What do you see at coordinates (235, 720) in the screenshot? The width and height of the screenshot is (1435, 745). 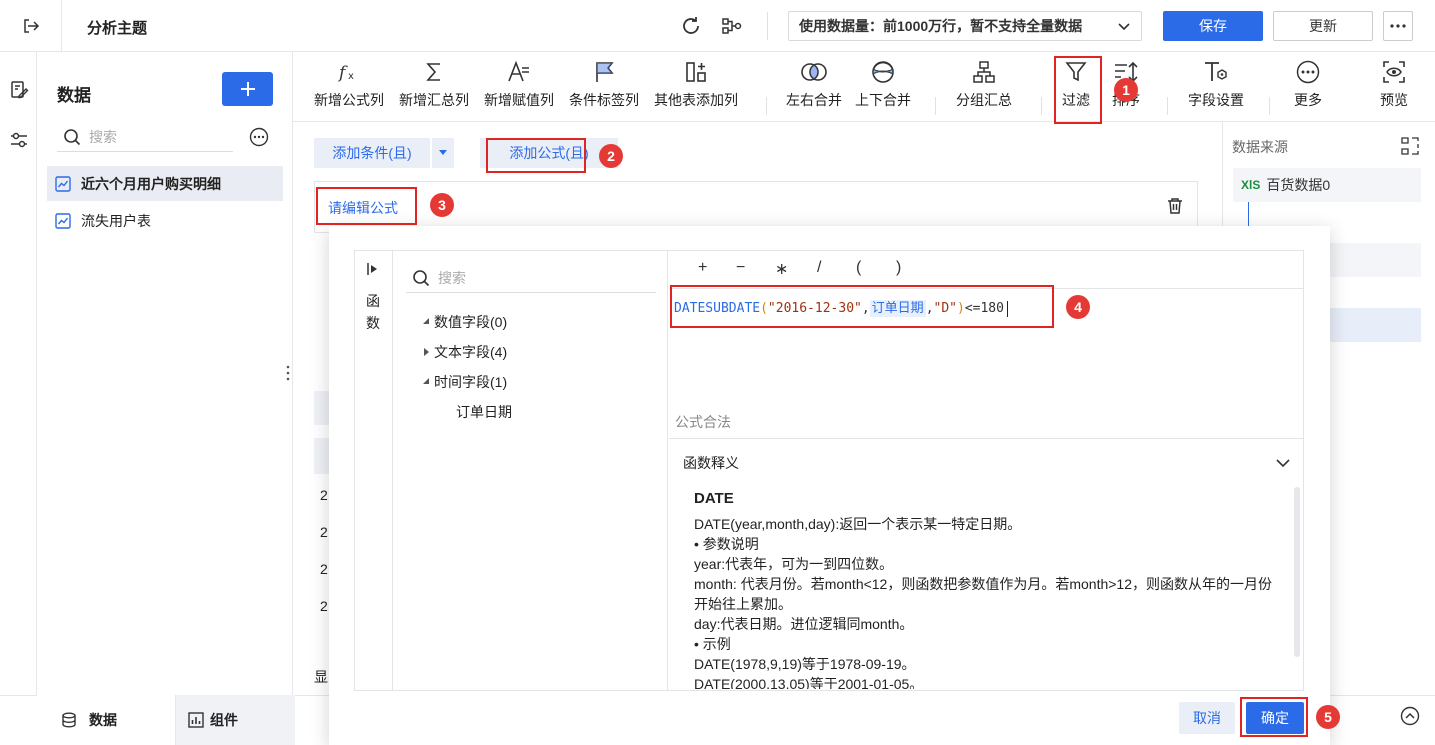 I see `tab-component: 组件` at bounding box center [235, 720].